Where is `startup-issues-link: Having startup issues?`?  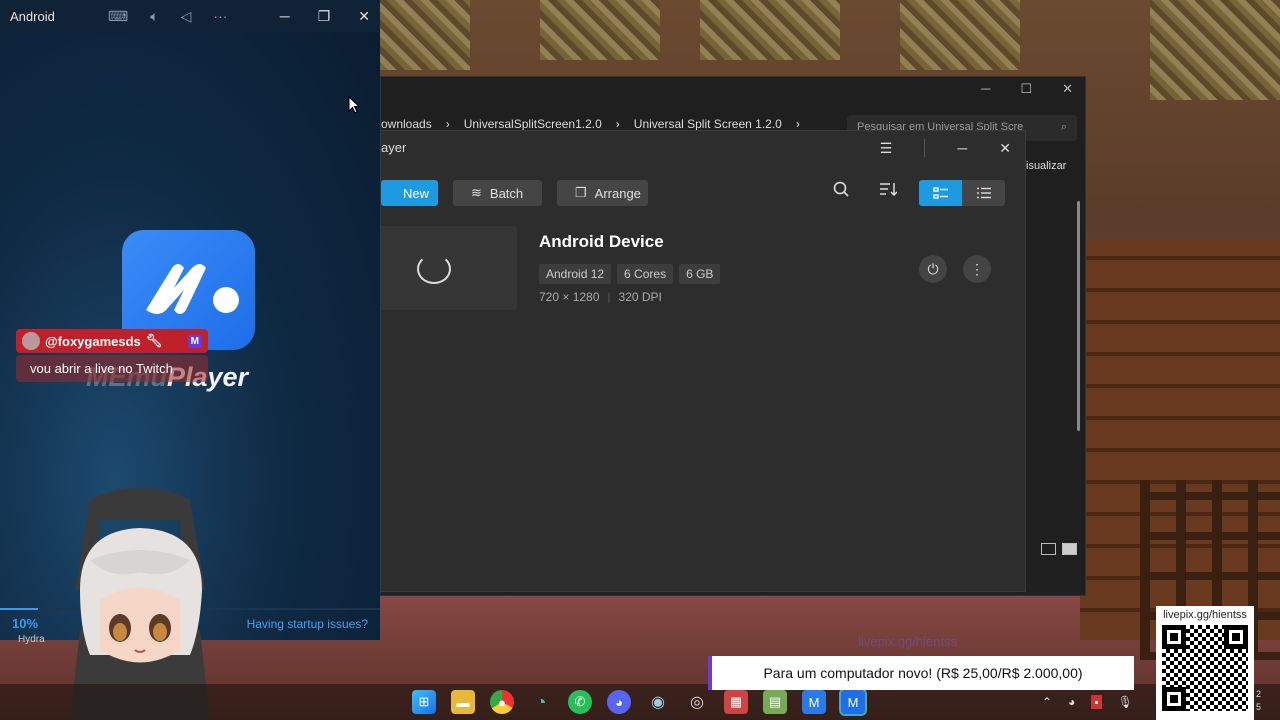
startup-issues-link: Having startup issues? is located at coordinates (307, 624).